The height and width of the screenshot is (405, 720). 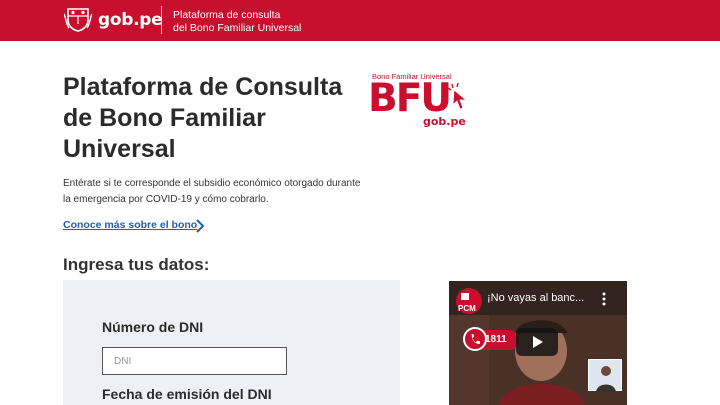 I want to click on header-subtitle-line1: Plataforma de consulta, so click(x=227, y=15).